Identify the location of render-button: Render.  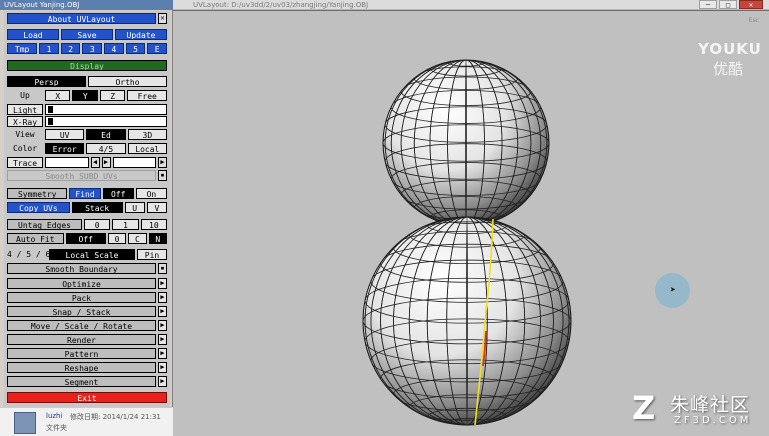
(81, 339).